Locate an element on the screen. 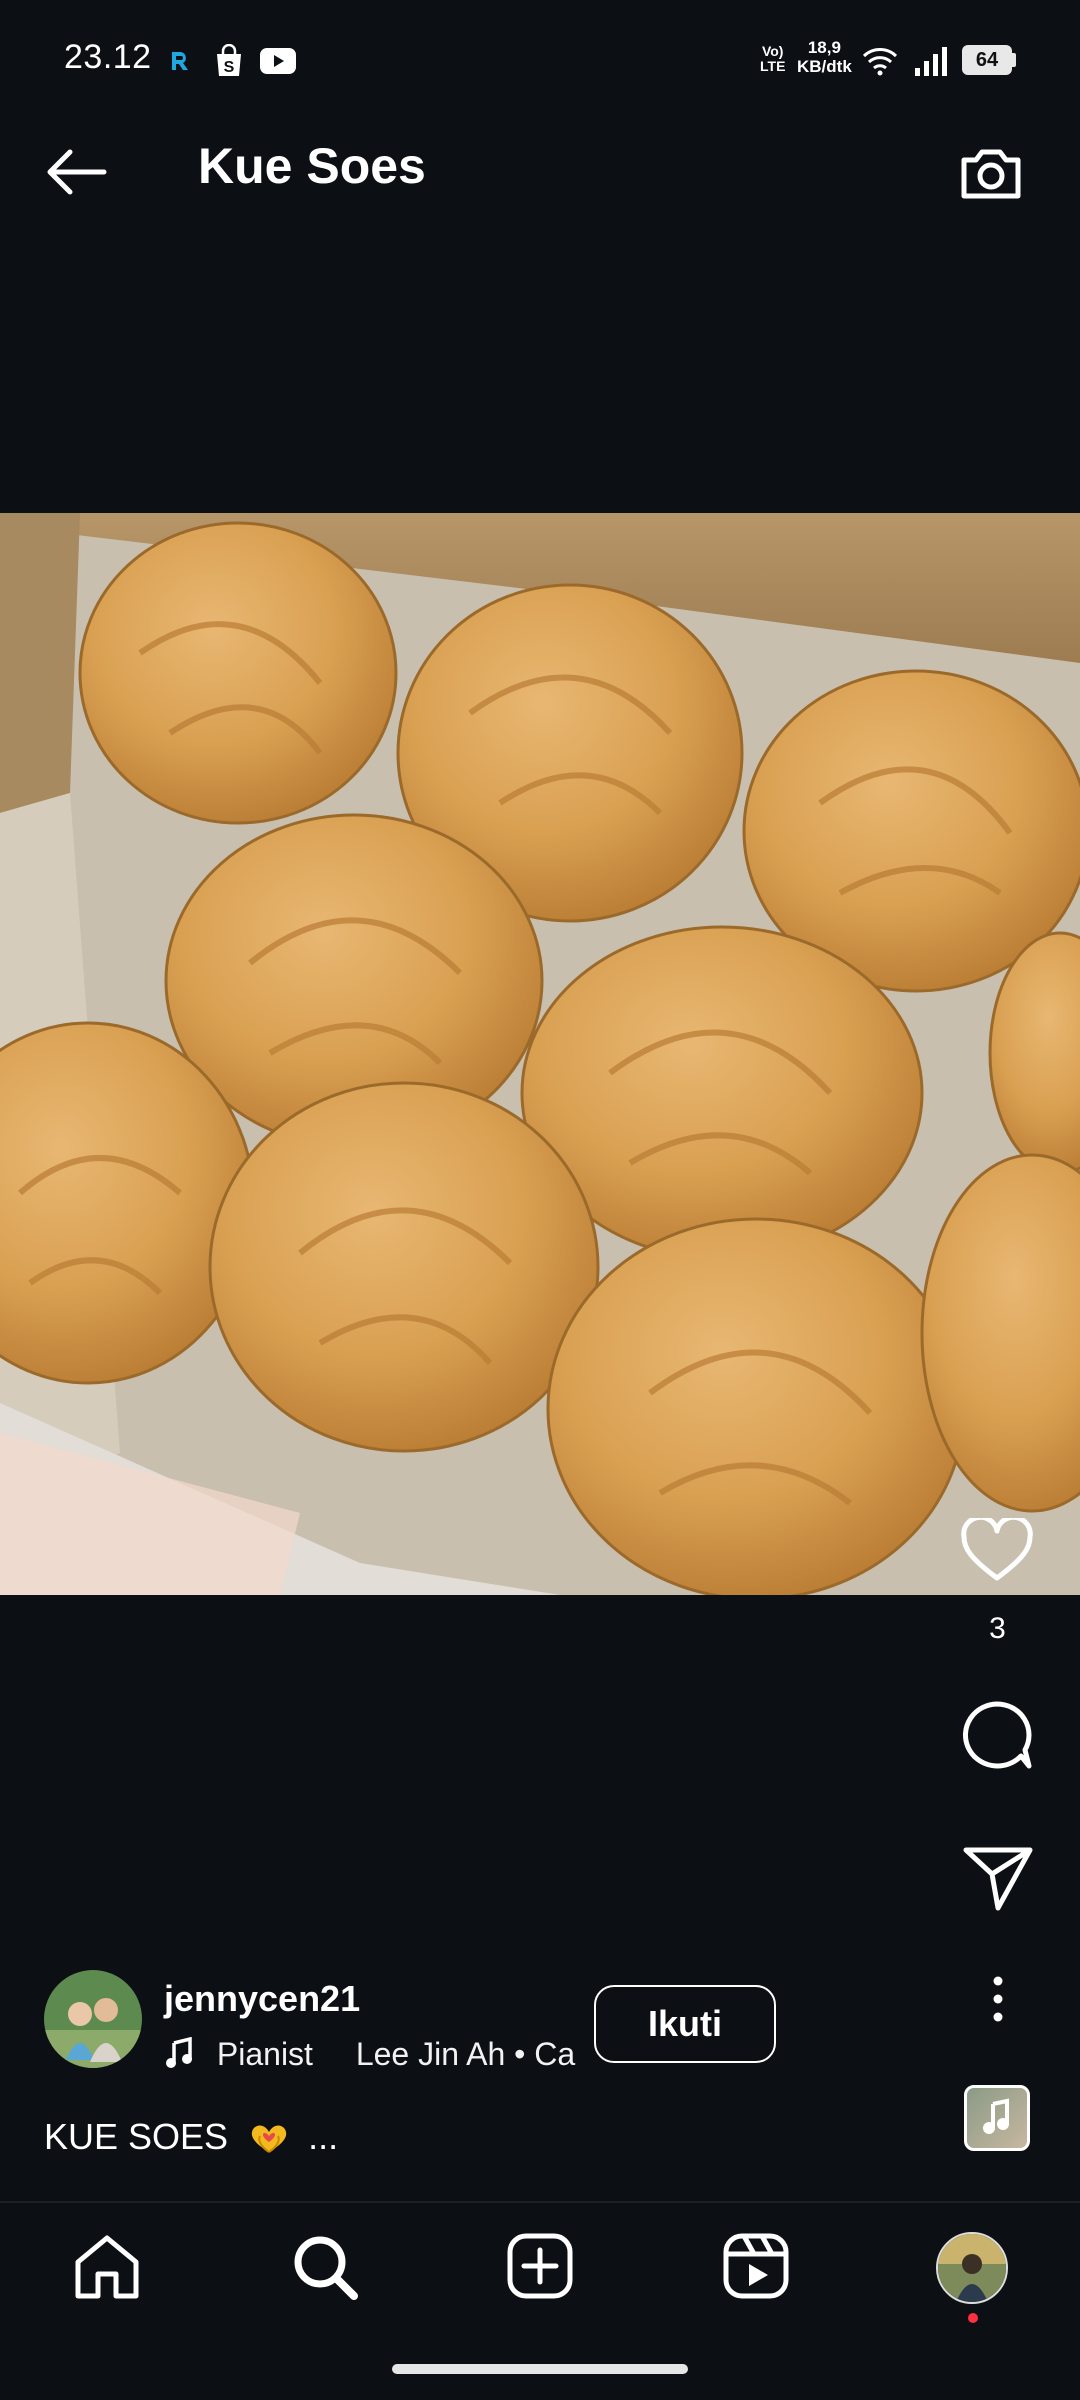  avatar-image is located at coordinates (93, 2019).